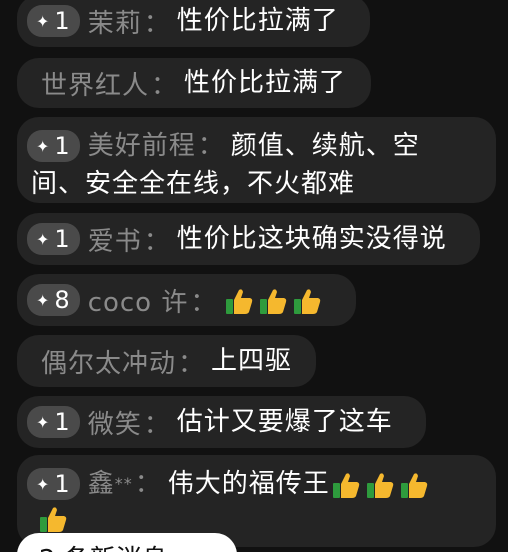 This screenshot has height=552, width=508. What do you see at coordinates (300, 484) in the screenshot?
I see `message-text: 伟大的福传王` at bounding box center [300, 484].